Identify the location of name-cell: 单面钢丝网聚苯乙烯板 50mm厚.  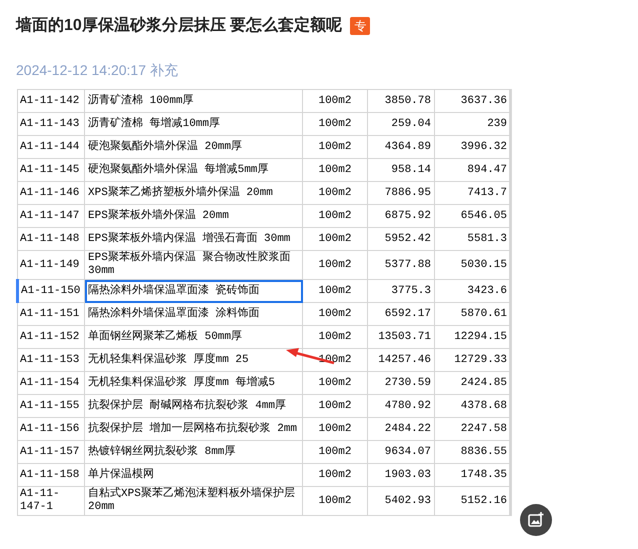
(193, 337).